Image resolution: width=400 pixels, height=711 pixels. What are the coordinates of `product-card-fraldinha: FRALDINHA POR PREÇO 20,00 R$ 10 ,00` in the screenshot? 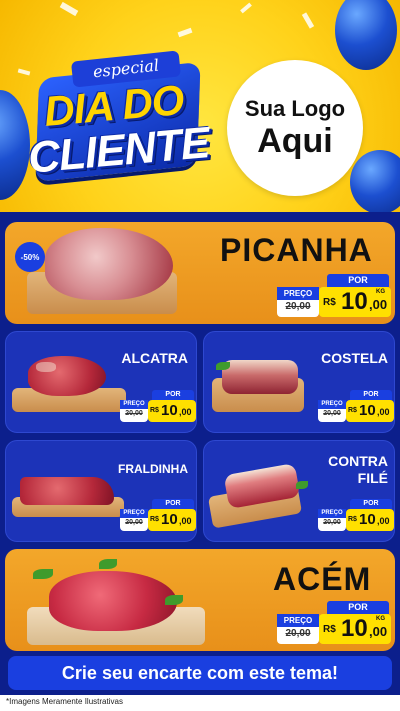 It's located at (101, 491).